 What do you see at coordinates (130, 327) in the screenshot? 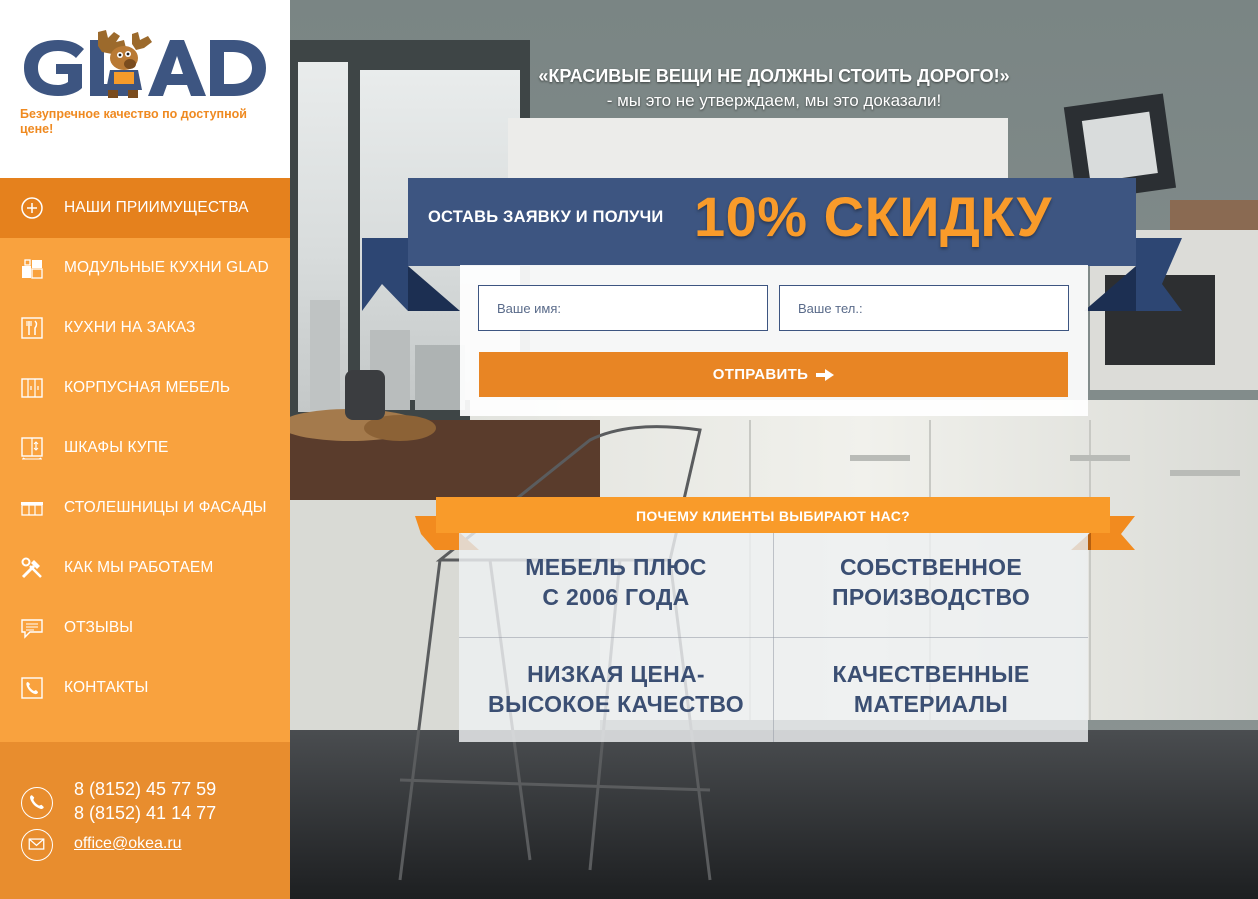
I see `nav-label: КУХНИ НА ЗАКАЗ` at bounding box center [130, 327].